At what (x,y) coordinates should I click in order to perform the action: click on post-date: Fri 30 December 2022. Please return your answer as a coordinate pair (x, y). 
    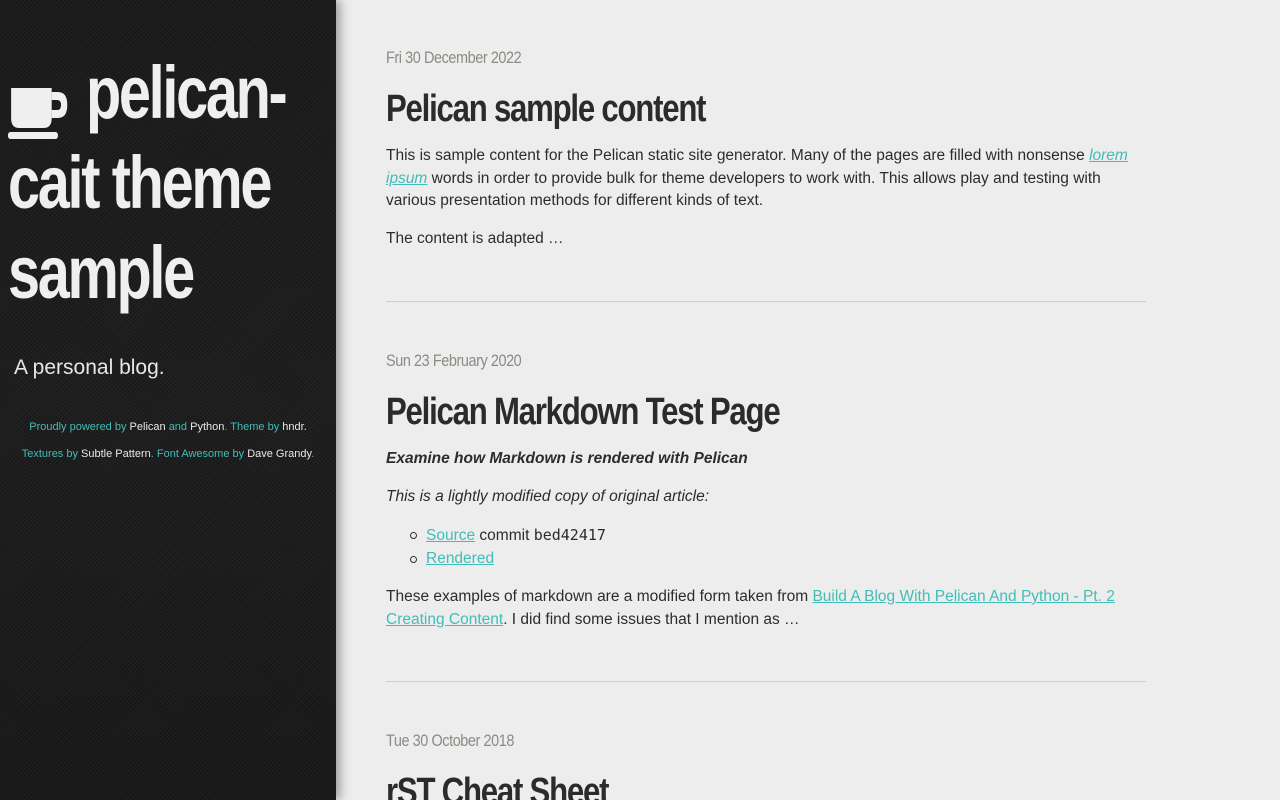
    Looking at the image, I should click on (454, 57).